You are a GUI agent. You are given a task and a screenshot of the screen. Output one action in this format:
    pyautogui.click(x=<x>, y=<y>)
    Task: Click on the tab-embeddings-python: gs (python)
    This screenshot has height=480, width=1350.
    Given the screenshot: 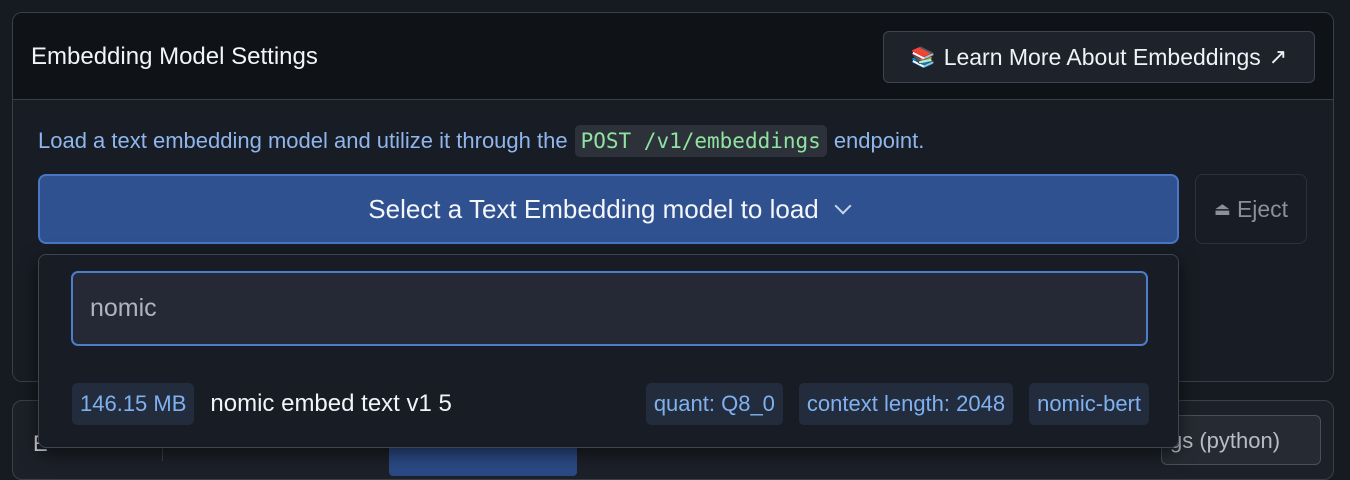 What is the action you would take?
    pyautogui.click(x=1241, y=440)
    